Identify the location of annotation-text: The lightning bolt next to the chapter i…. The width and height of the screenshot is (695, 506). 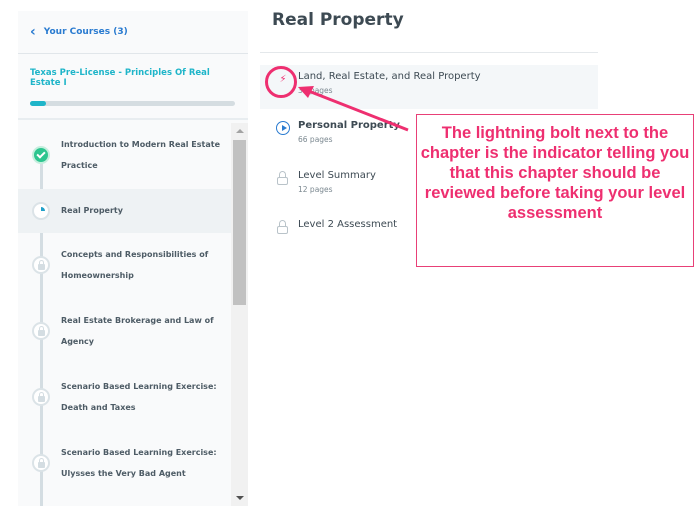
(555, 173).